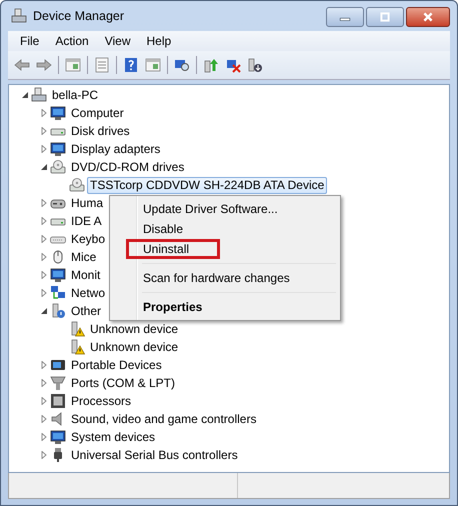 The width and height of the screenshot is (458, 506). What do you see at coordinates (101, 401) in the screenshot?
I see `tree-item: Processors` at bounding box center [101, 401].